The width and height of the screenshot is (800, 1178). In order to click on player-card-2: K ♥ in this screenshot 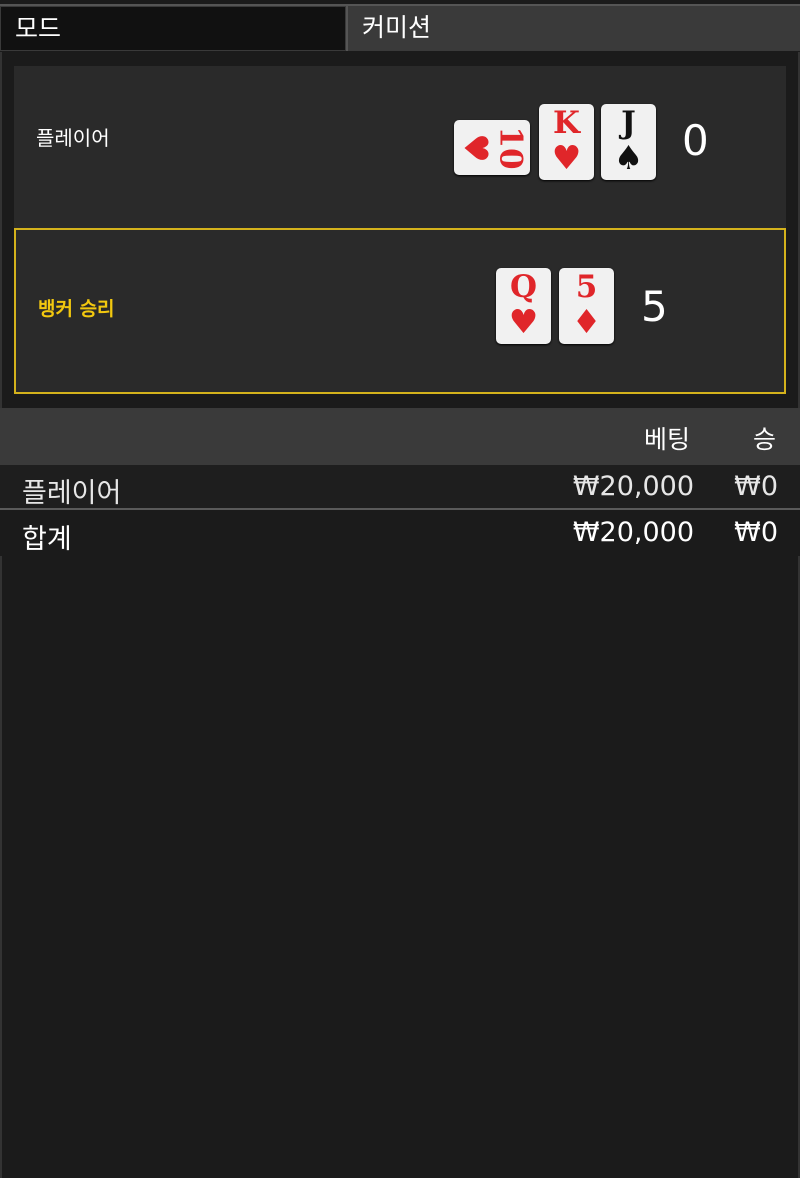, I will do `click(566, 142)`.